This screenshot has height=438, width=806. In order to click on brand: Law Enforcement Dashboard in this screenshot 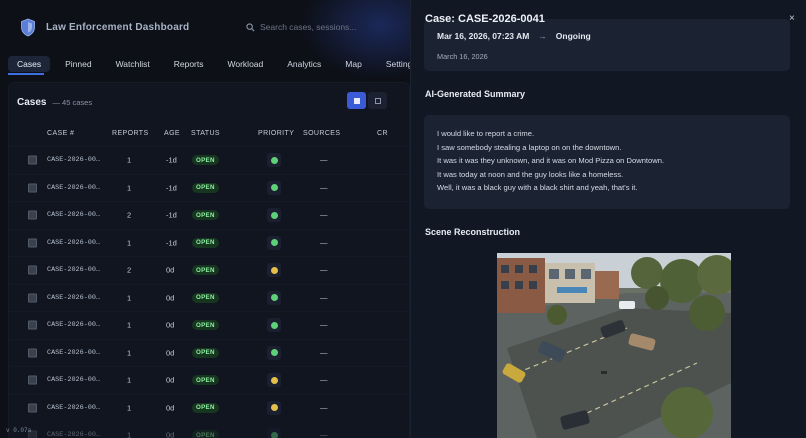, I will do `click(104, 27)`.